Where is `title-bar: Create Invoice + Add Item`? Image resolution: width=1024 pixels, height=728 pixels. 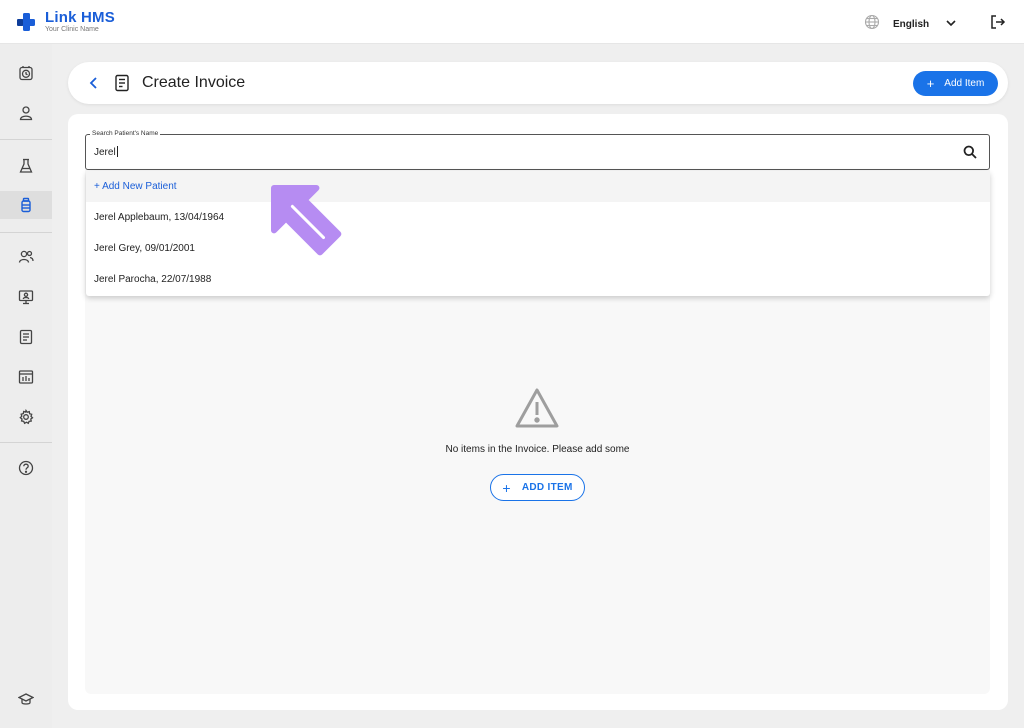
title-bar: Create Invoice + Add Item is located at coordinates (538, 83).